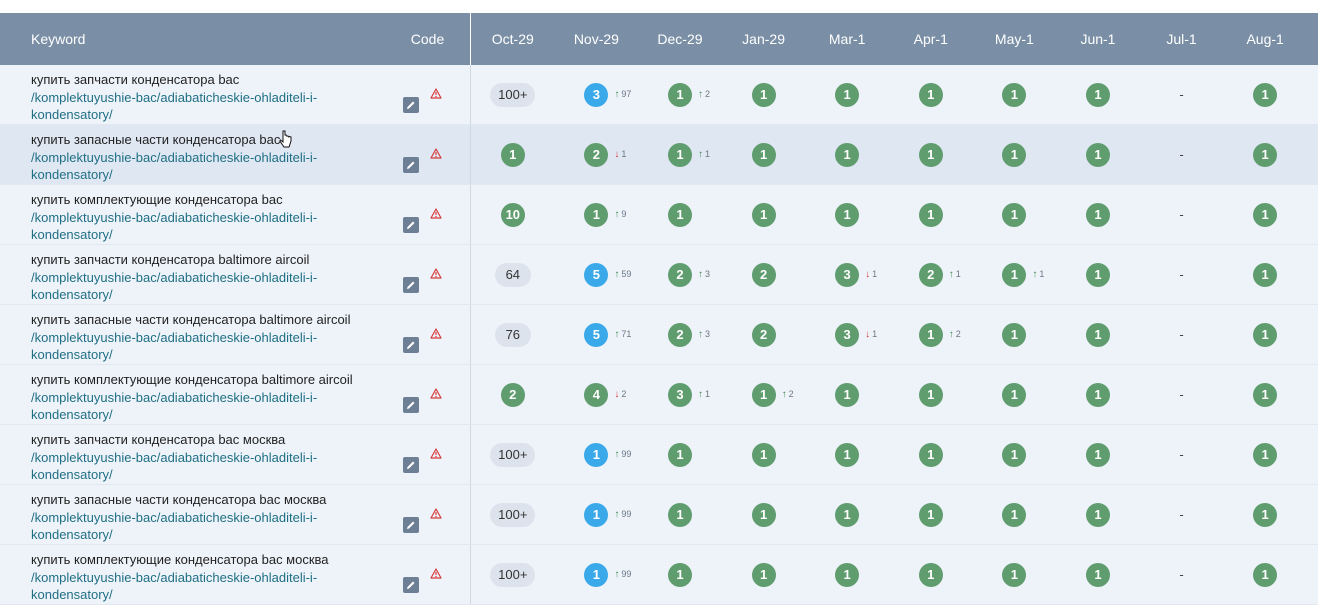 The width and height of the screenshot is (1329, 609). I want to click on header-date: Jun-1, so click(1098, 39).